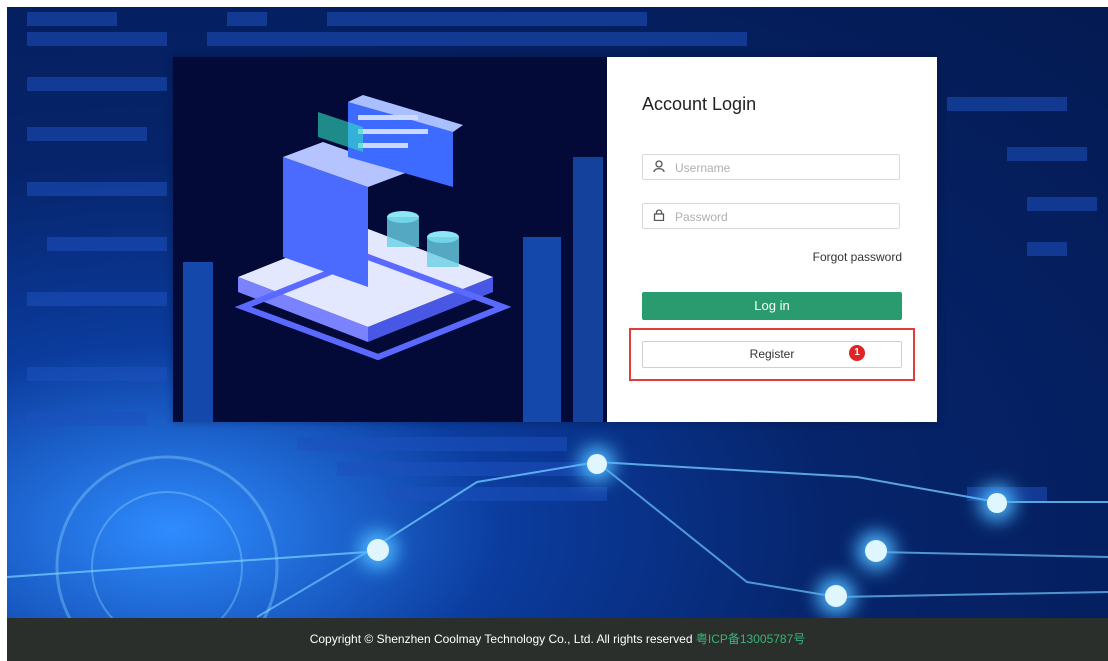  What do you see at coordinates (857, 353) in the screenshot?
I see `register-badge: 1` at bounding box center [857, 353].